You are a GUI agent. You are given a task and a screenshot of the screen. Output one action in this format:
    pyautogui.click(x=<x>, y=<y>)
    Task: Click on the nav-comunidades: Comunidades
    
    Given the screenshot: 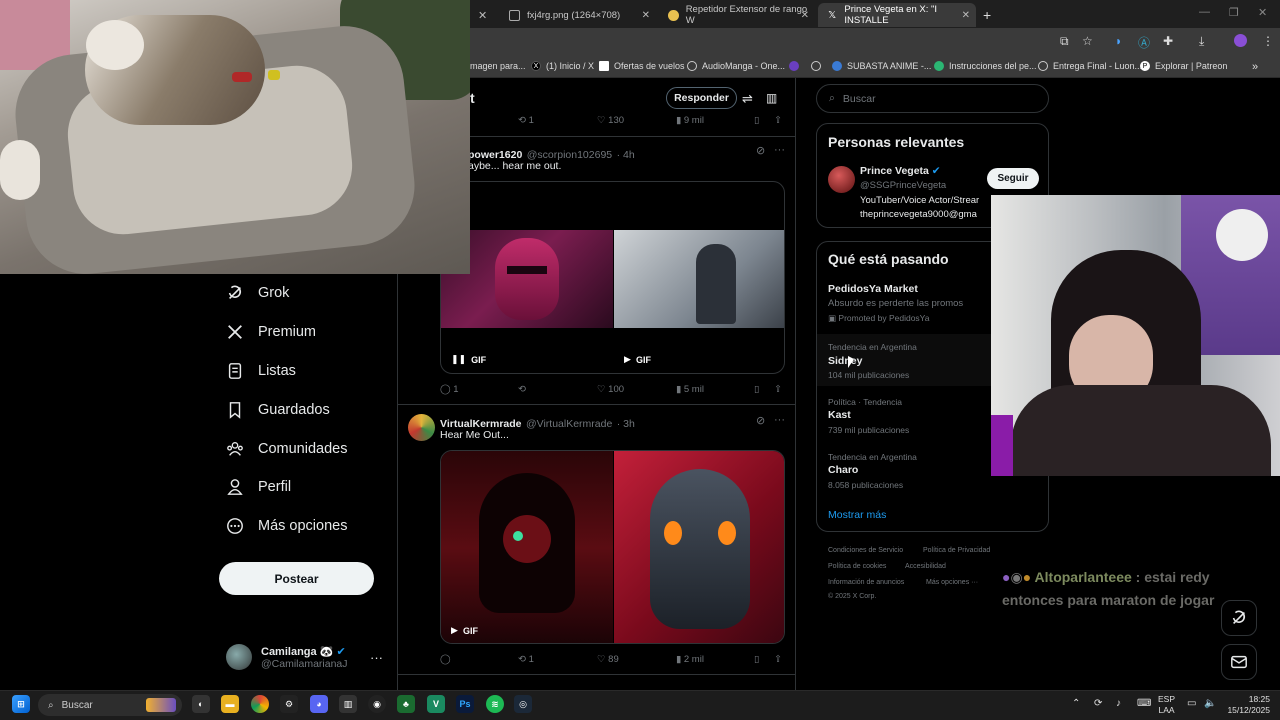 What is the action you would take?
    pyautogui.click(x=286, y=449)
    